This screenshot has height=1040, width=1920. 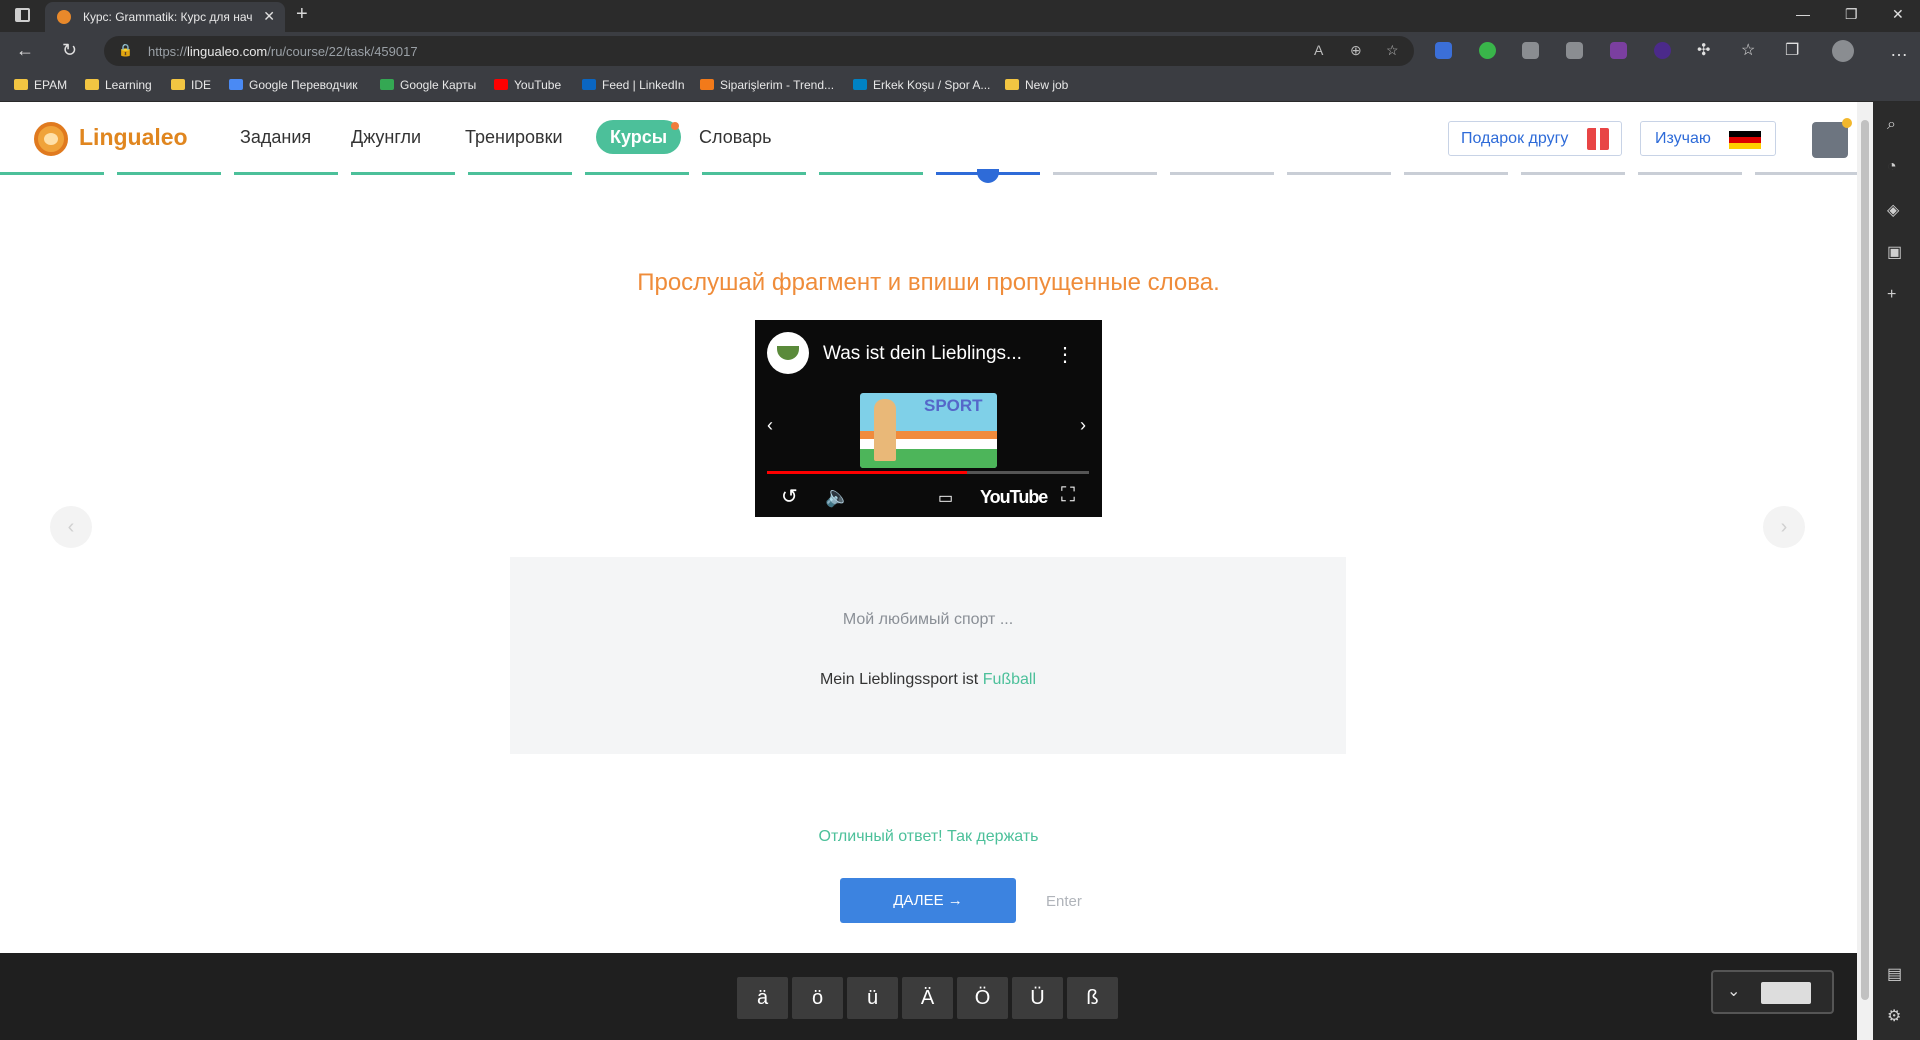 What do you see at coordinates (1662, 50) in the screenshot?
I see `dark-extension-icon` at bounding box center [1662, 50].